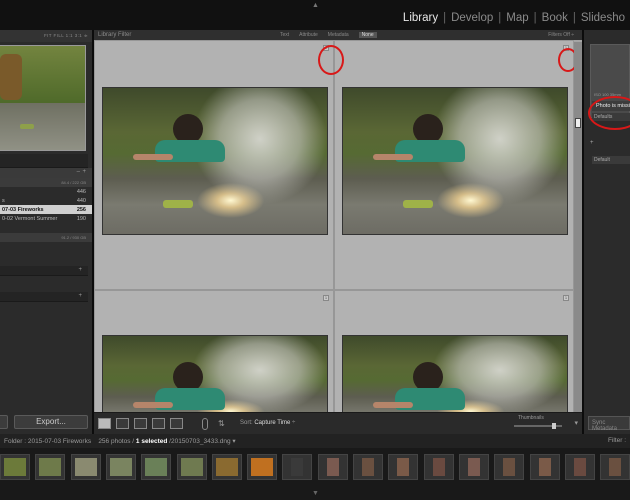  Describe the element at coordinates (603, 18) in the screenshot. I see `module-slideshow: Slidesho` at that location.